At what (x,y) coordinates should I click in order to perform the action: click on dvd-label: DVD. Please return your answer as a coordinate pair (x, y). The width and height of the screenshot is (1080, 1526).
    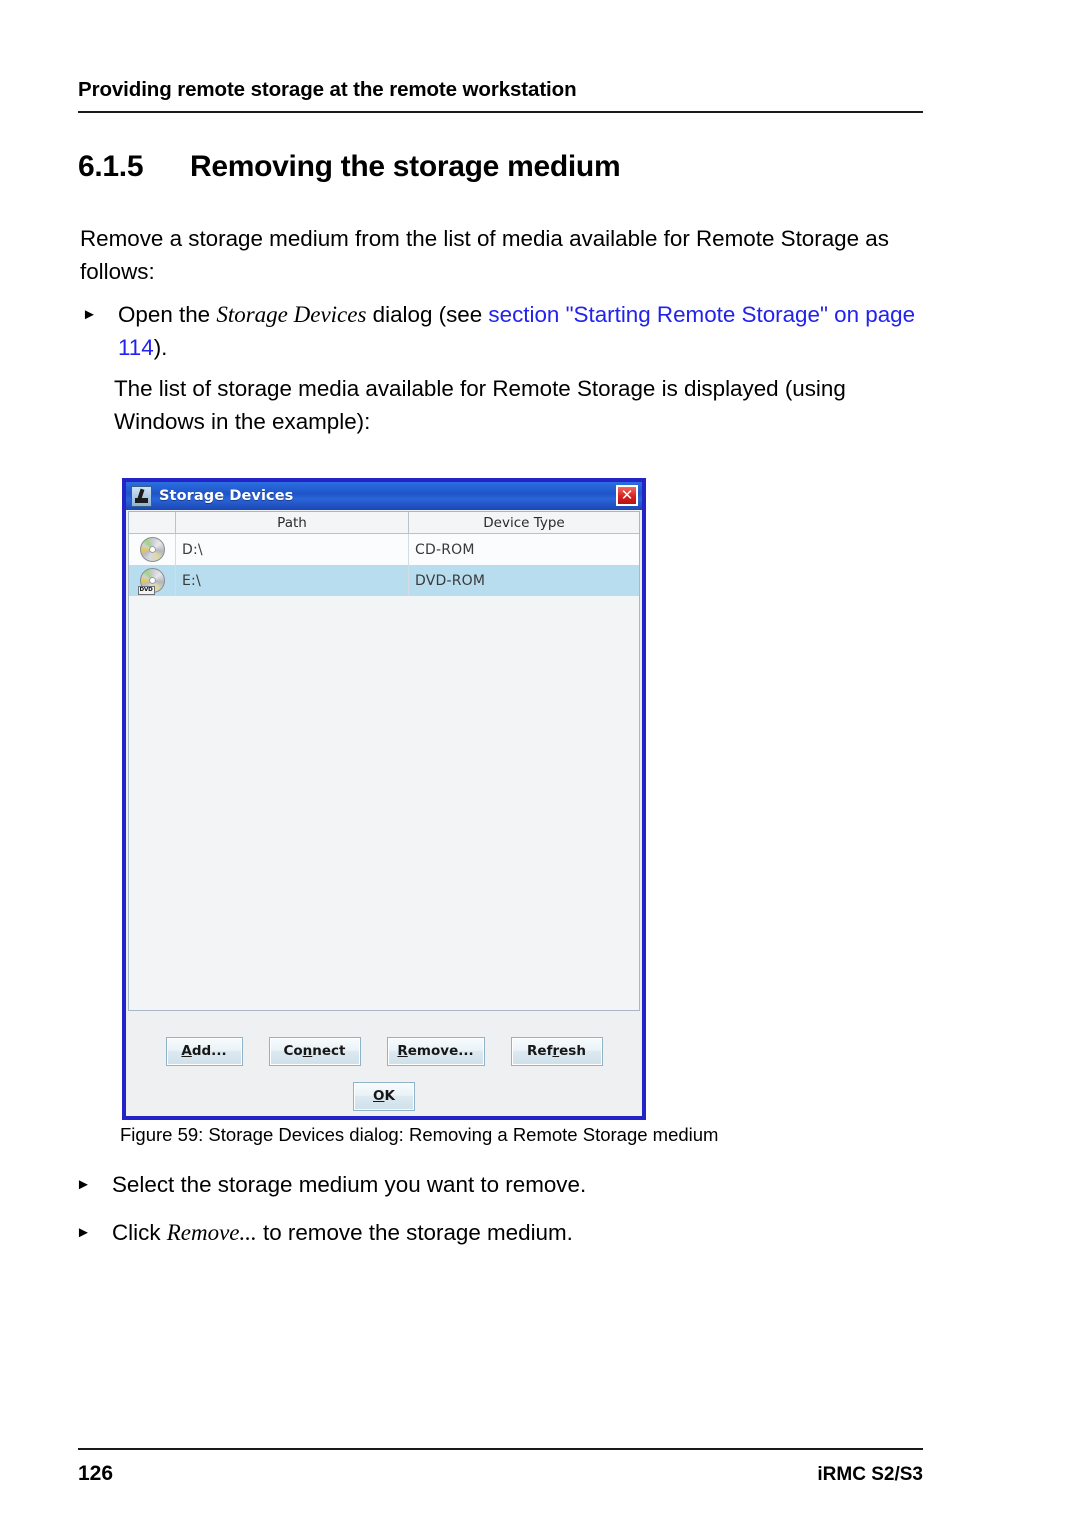
    Looking at the image, I should click on (146, 590).